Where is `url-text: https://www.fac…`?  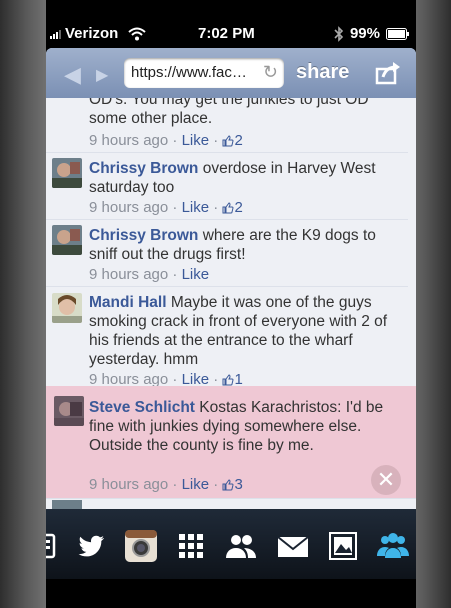
url-text: https://www.fac… is located at coordinates (189, 72).